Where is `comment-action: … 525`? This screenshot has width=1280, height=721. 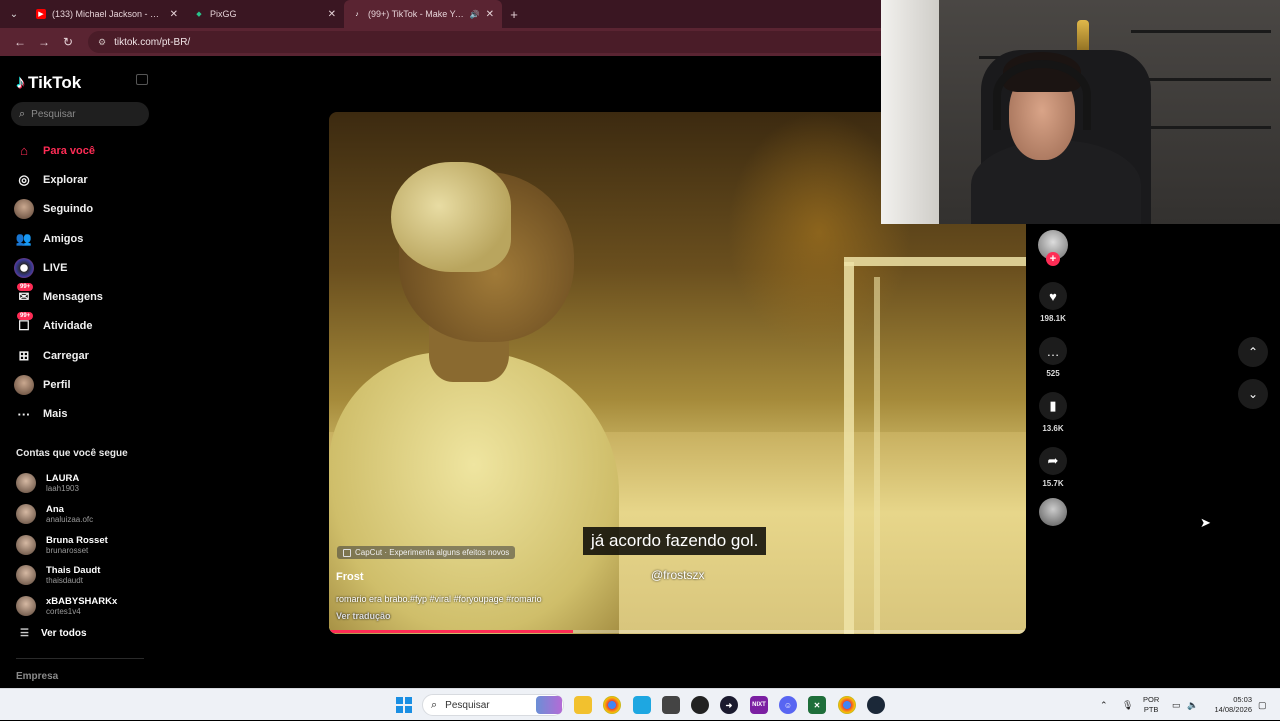
comment-action: … 525 is located at coordinates (1053, 357).